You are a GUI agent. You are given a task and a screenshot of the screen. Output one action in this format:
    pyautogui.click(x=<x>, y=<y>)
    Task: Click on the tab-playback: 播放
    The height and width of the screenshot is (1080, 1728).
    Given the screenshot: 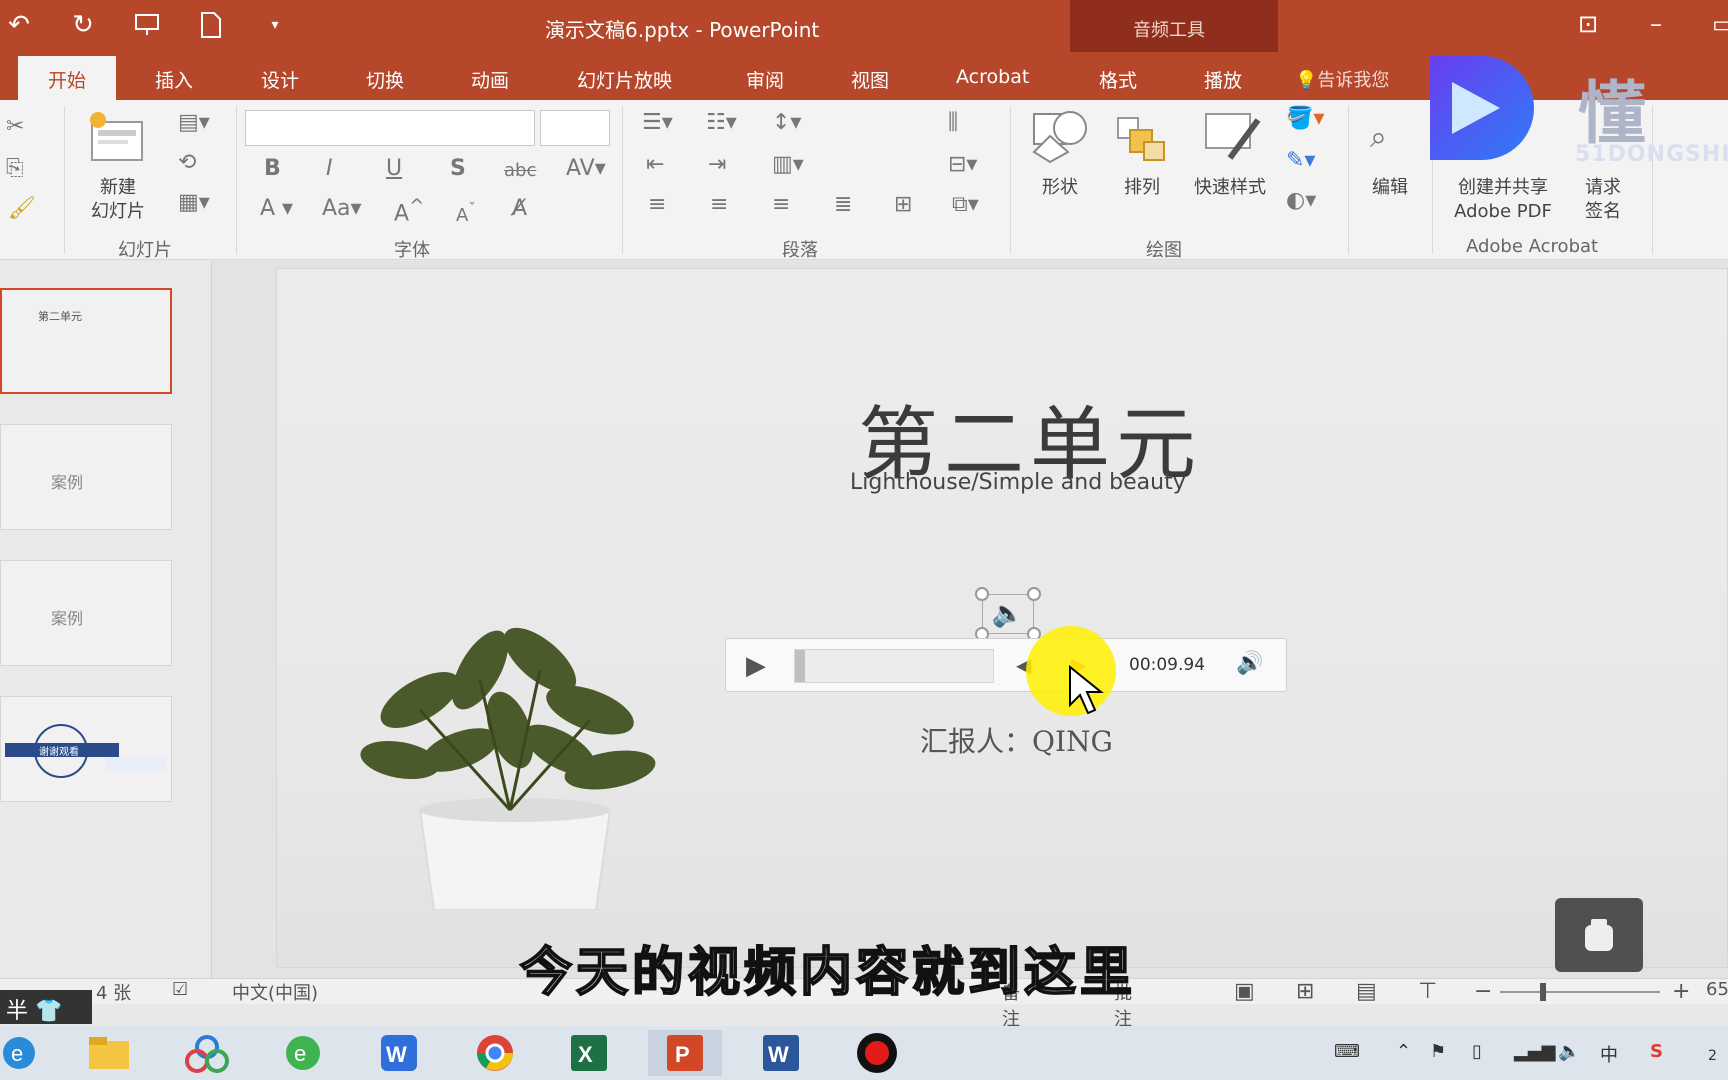 What is the action you would take?
    pyautogui.click(x=1223, y=79)
    